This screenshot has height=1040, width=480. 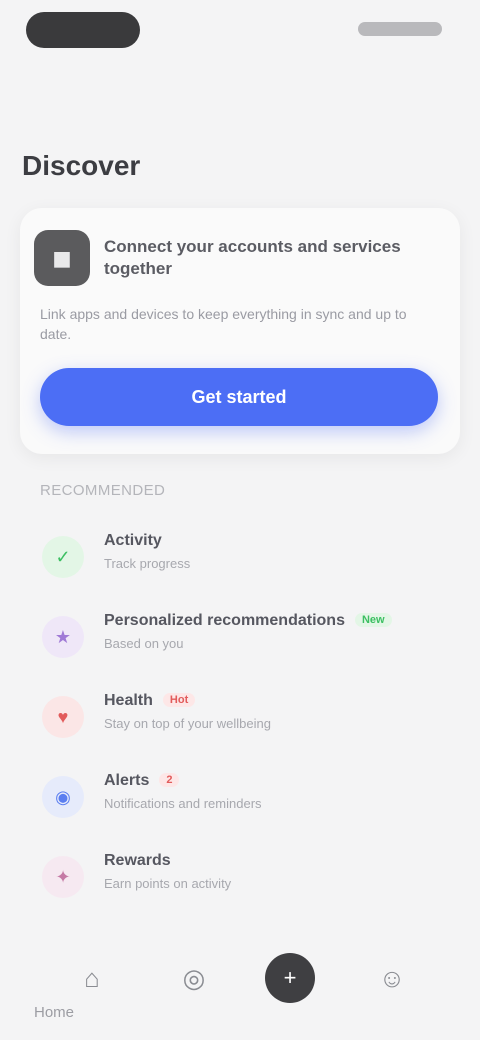 I want to click on status-badge: Hot, so click(x=179, y=700).